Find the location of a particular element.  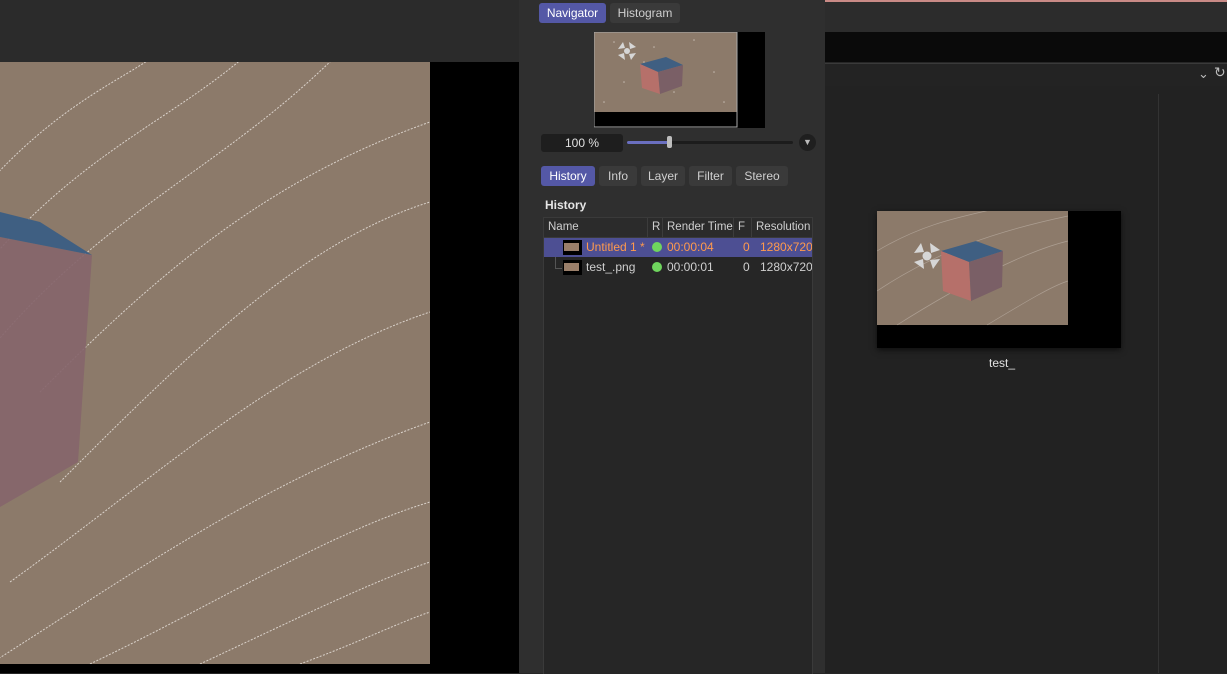

history-row: test_.png 00:00:01 0 1280x720 is located at coordinates (678, 267).